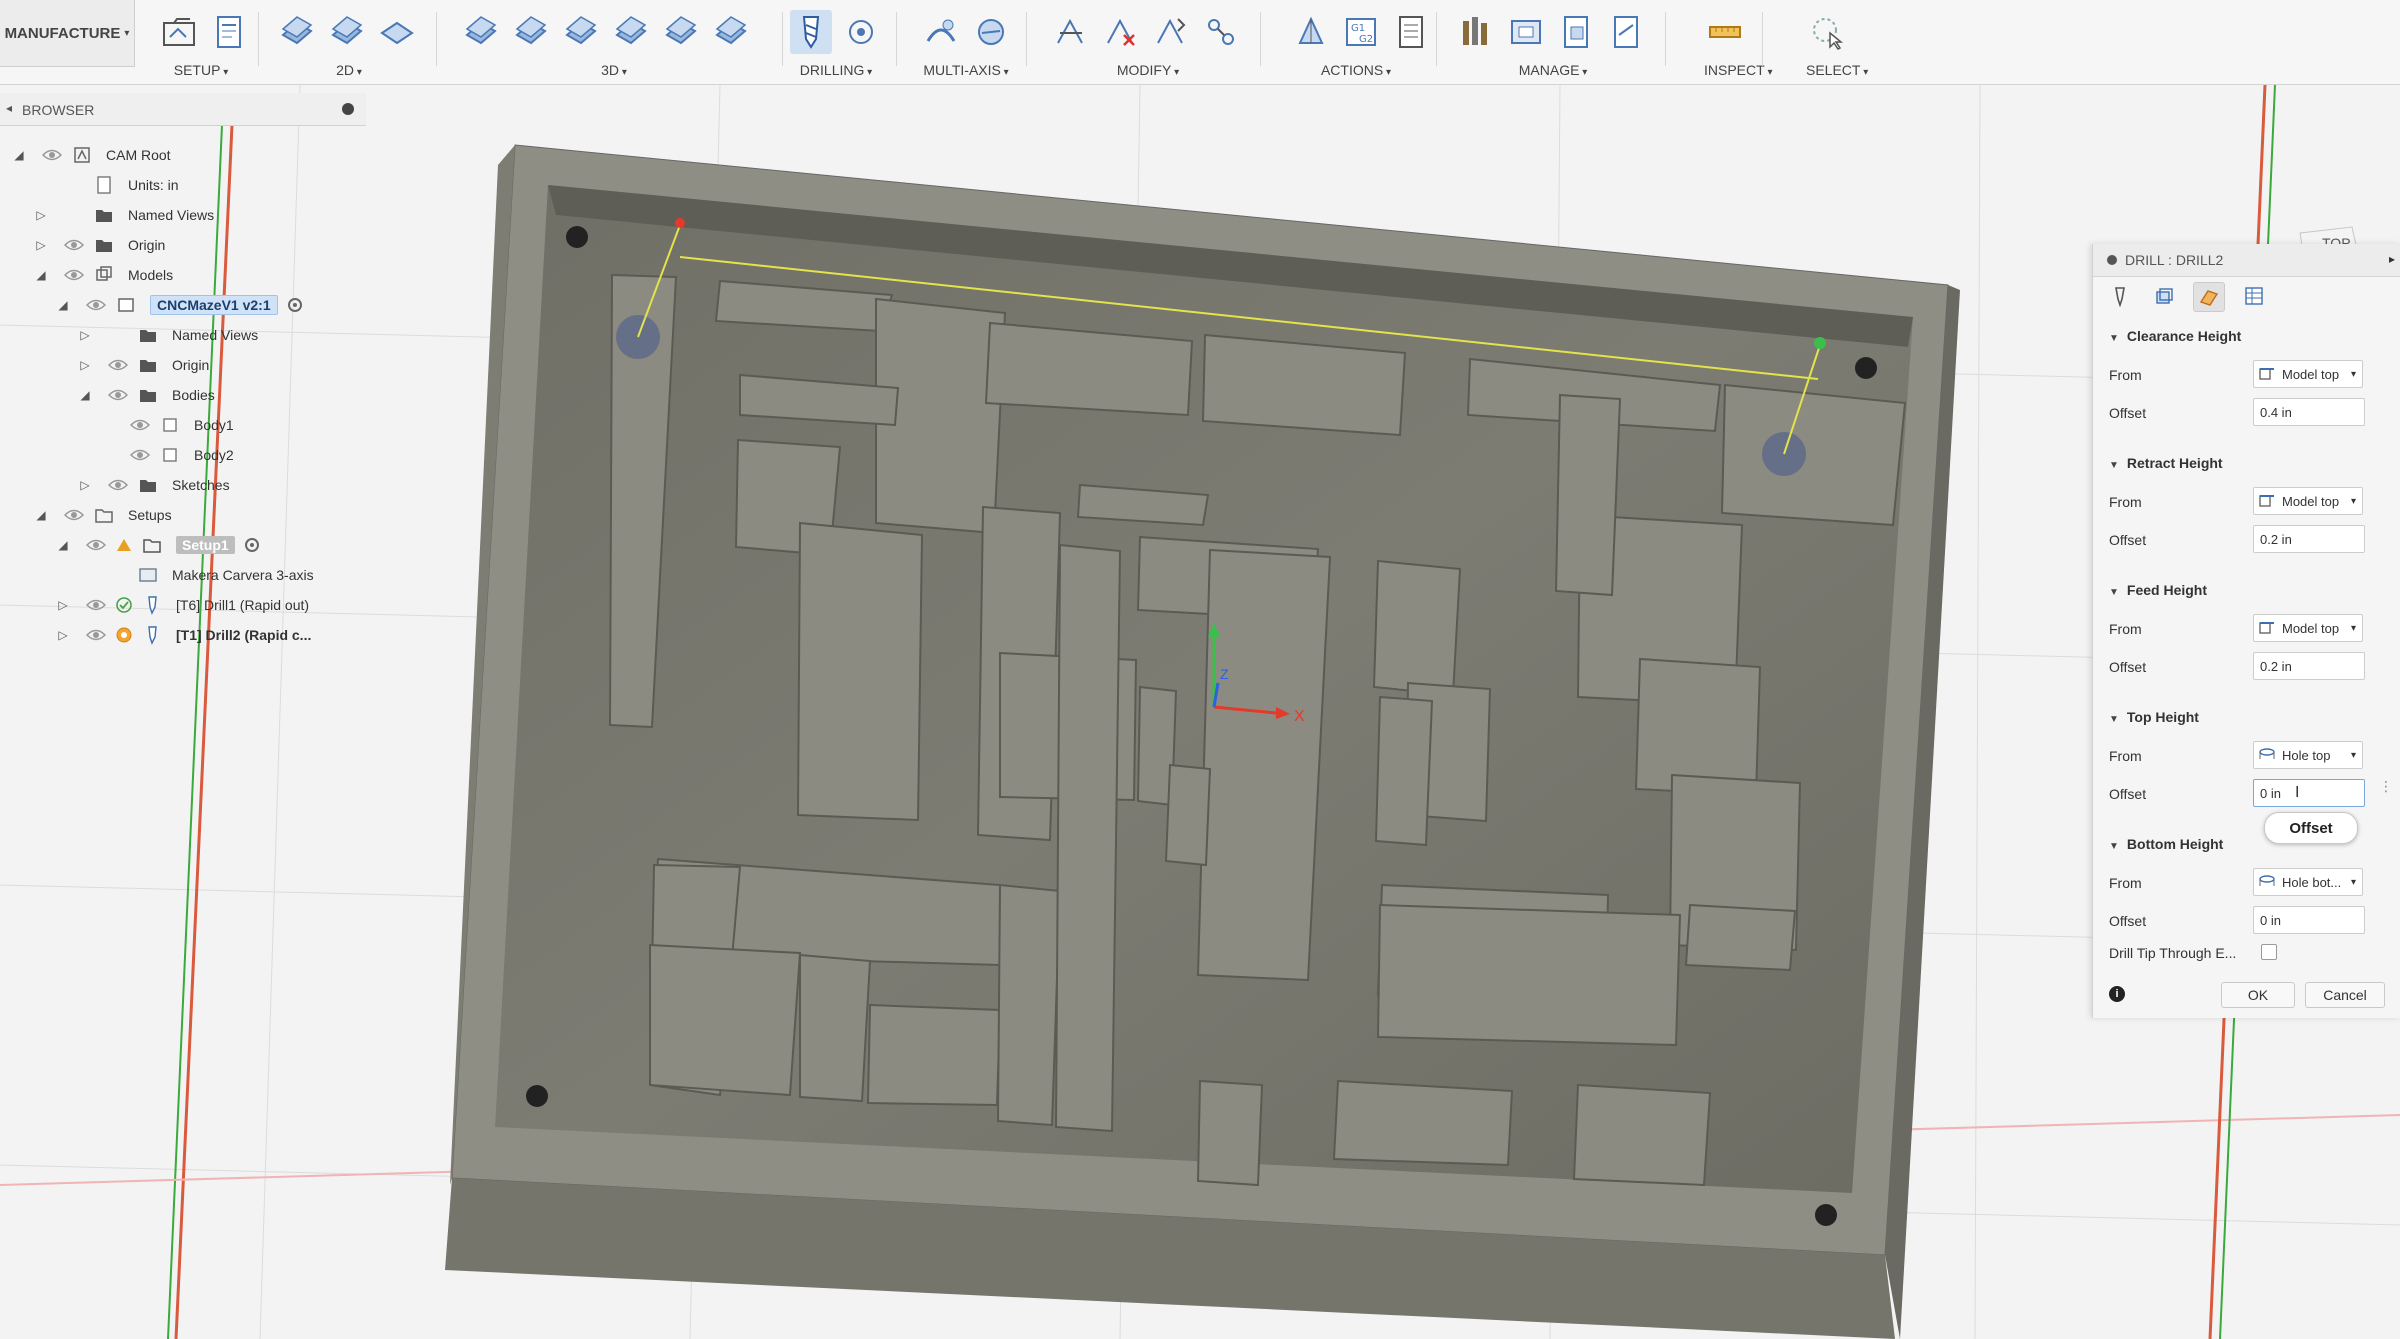 This screenshot has width=2400, height=1339. What do you see at coordinates (581, 32) in the screenshot?
I see `steep-shallow-icon` at bounding box center [581, 32].